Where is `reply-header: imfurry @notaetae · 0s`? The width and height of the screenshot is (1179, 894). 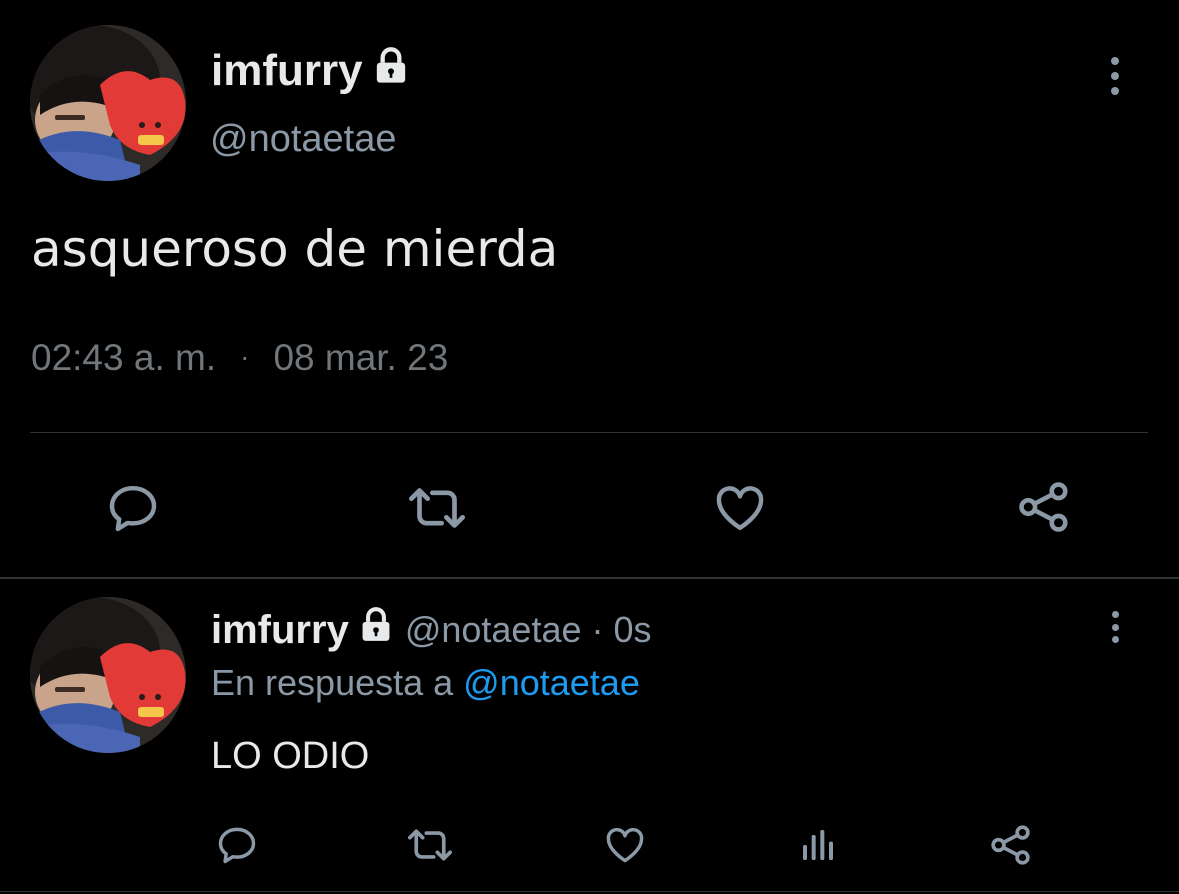 reply-header: imfurry @notaetae · 0s is located at coordinates (431, 630).